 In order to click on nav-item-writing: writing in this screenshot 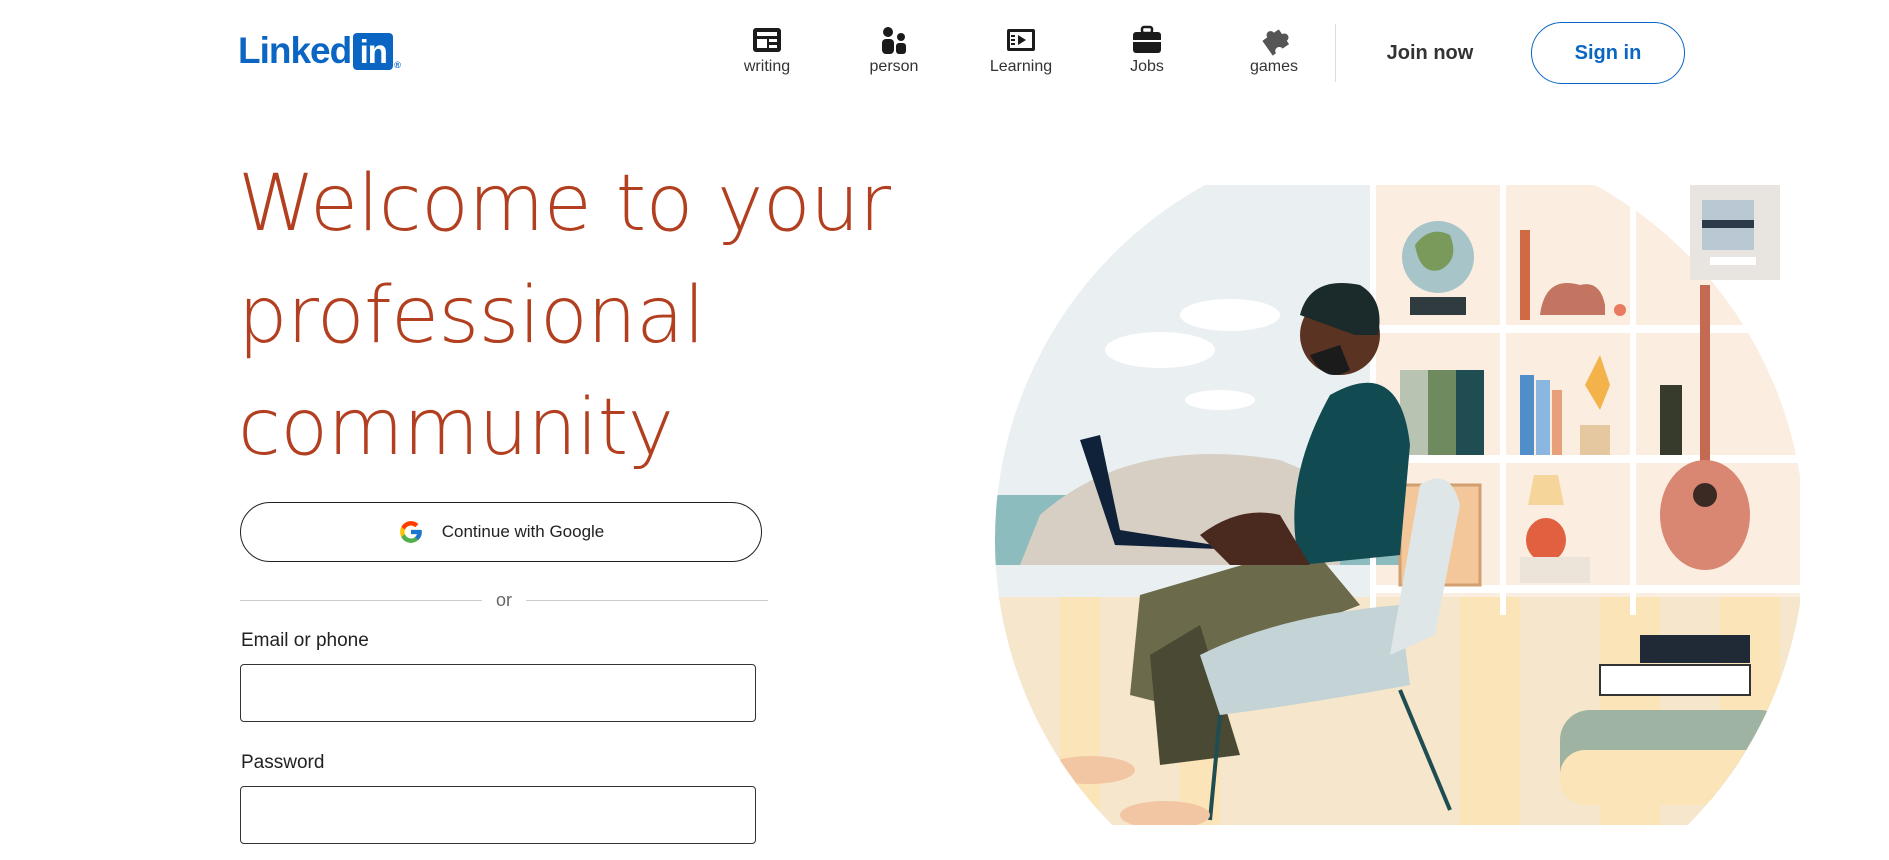, I will do `click(767, 50)`.